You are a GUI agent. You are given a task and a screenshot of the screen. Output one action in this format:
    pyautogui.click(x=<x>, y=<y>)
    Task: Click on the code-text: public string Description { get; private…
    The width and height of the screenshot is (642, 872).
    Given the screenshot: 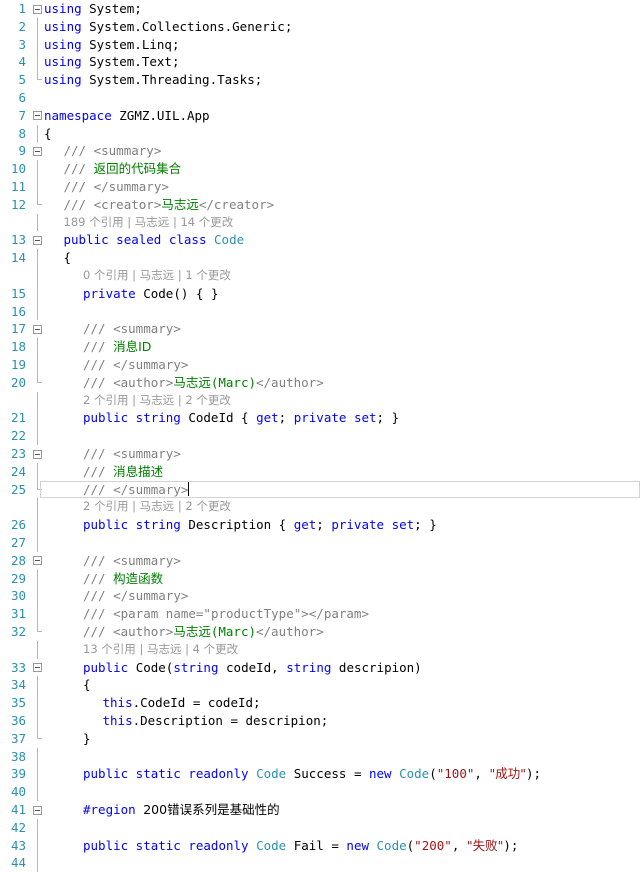 What is the action you would take?
    pyautogui.click(x=260, y=525)
    